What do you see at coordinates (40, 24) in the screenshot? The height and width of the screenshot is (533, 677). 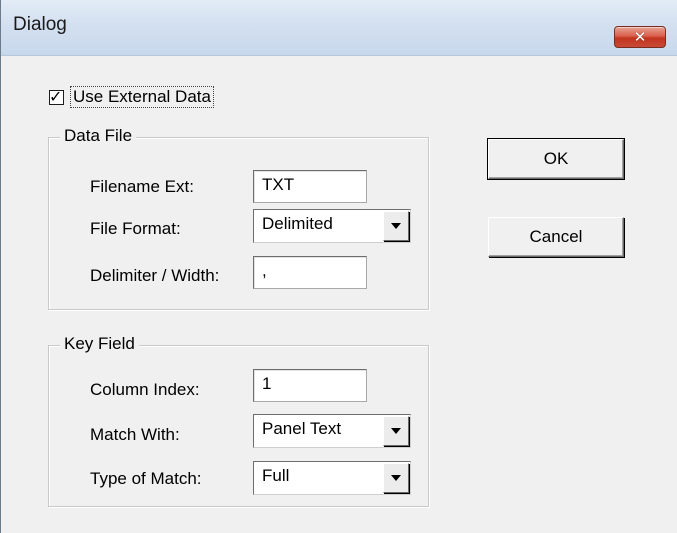 I see `window-title: Dialog` at bounding box center [40, 24].